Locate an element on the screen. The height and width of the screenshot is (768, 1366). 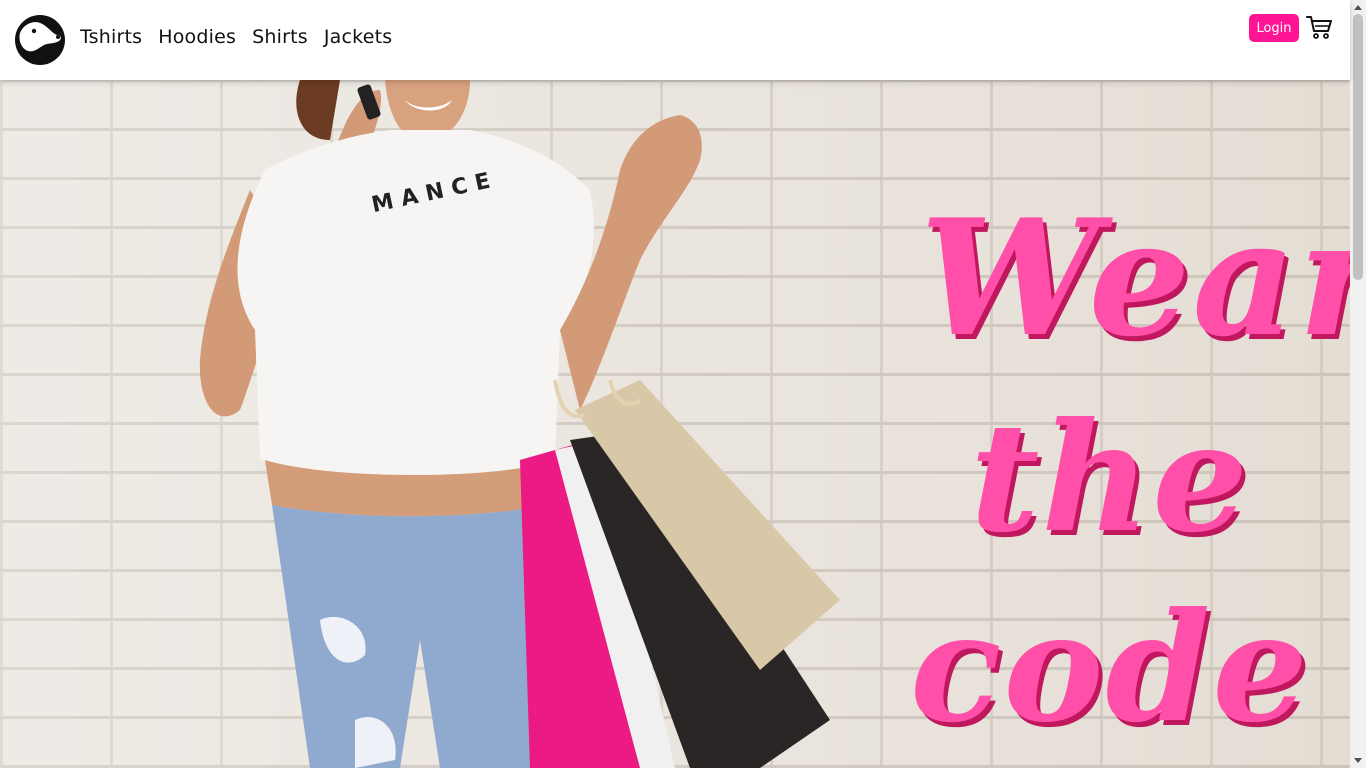
page-scrollbar is located at coordinates (1358, 384).